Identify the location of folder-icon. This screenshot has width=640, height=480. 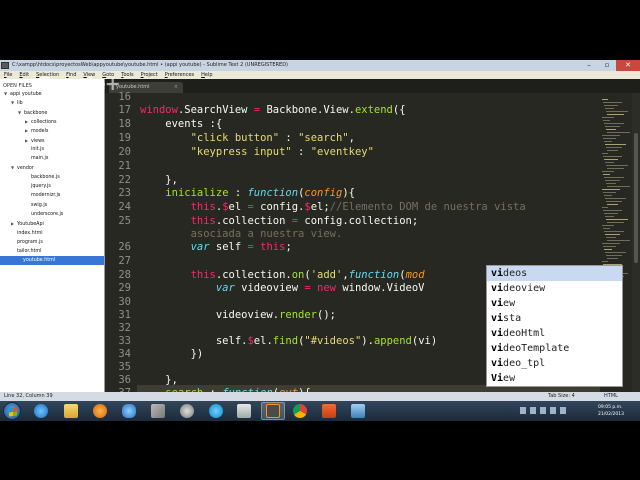
(71, 411).